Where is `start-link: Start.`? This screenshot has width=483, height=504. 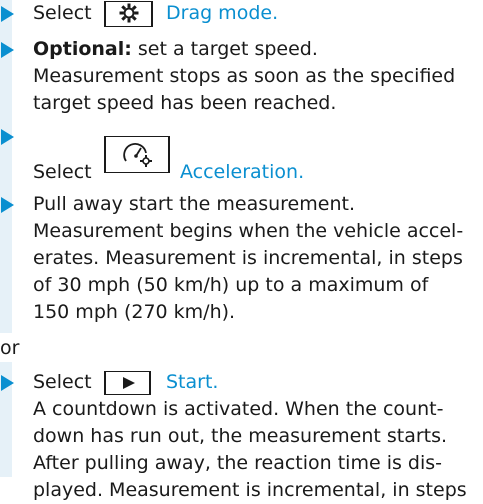
start-link: Start. is located at coordinates (192, 382).